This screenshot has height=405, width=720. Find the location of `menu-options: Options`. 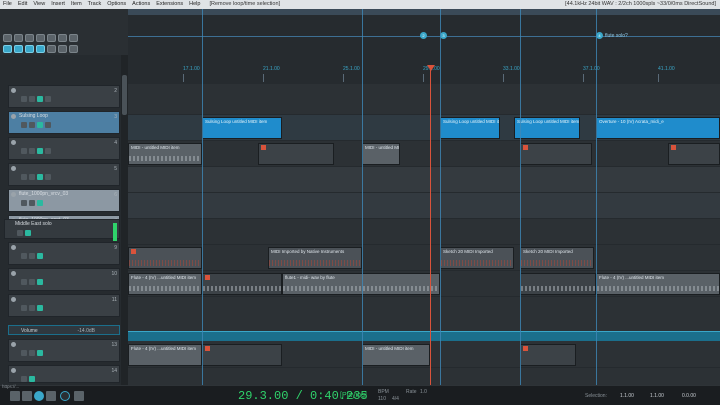

menu-options: Options is located at coordinates (116, 4).